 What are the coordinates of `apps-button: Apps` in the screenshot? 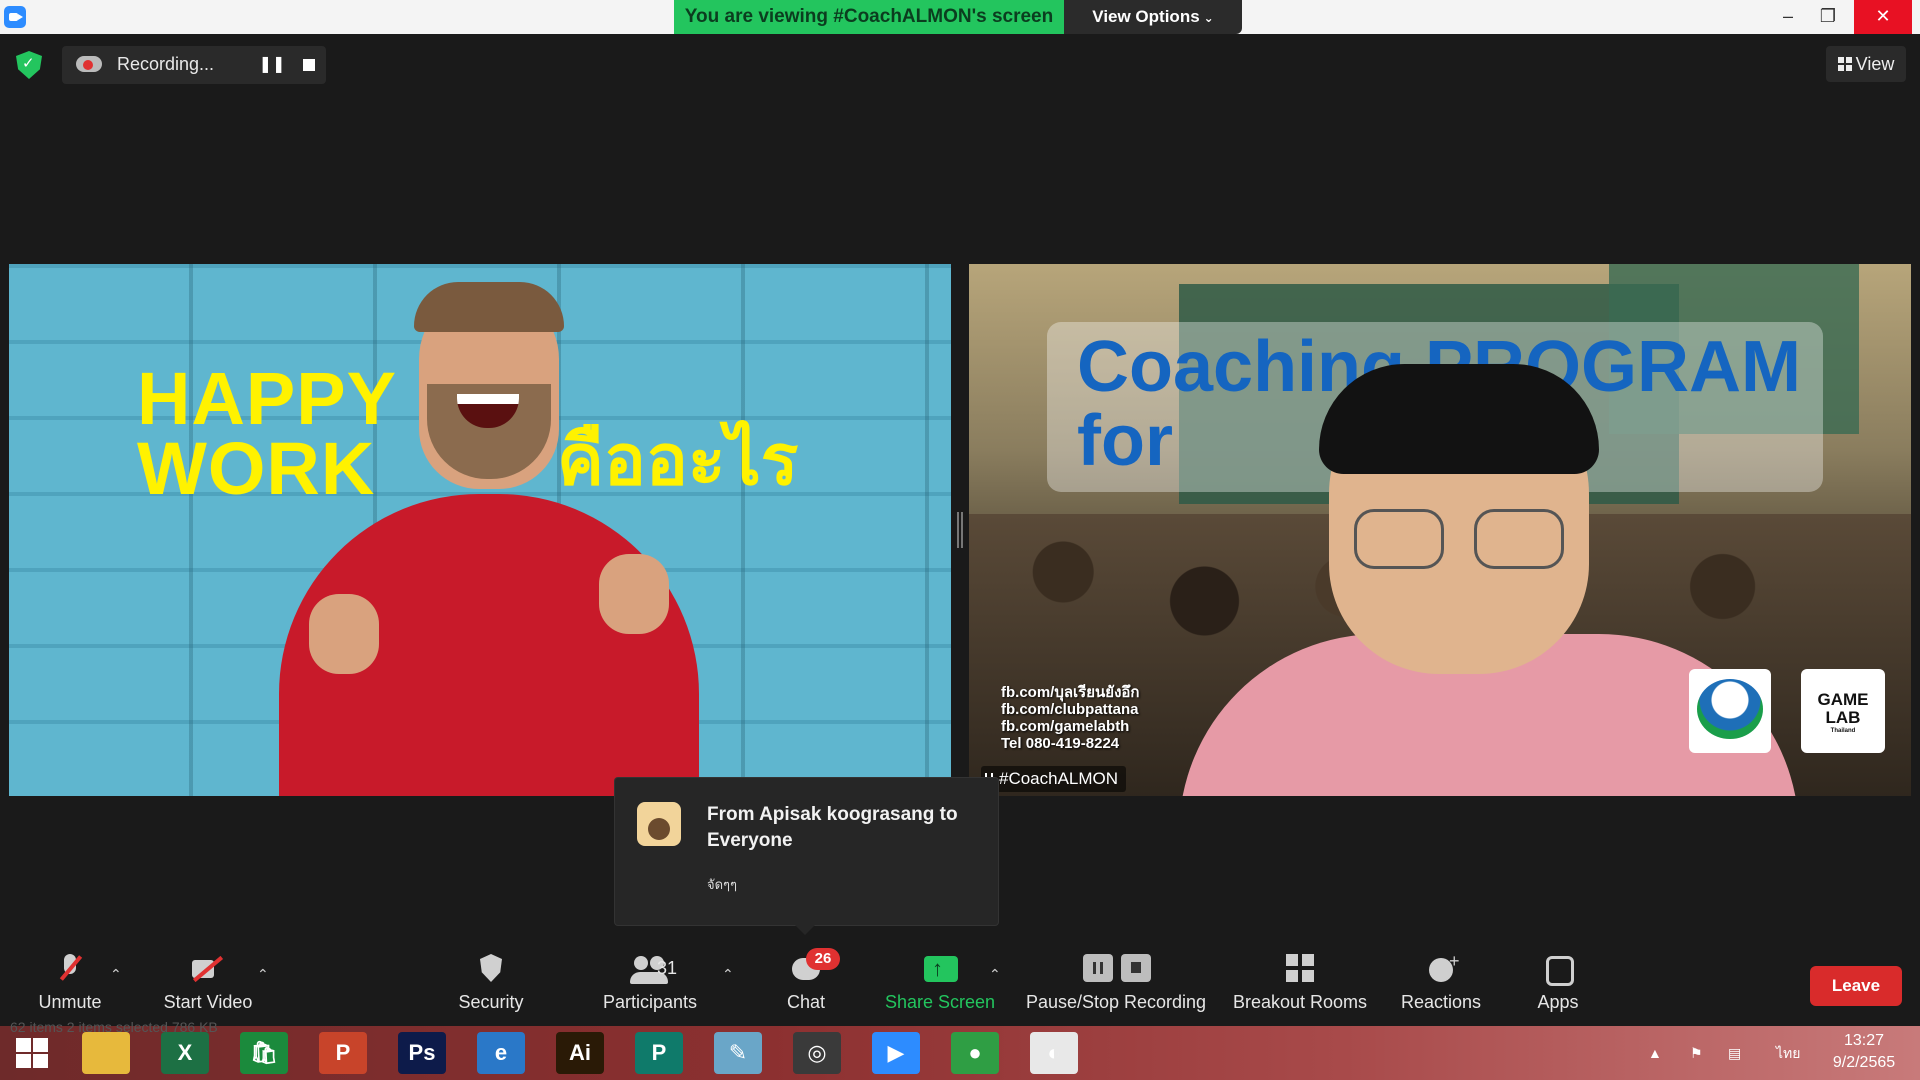 It's located at (1558, 982).